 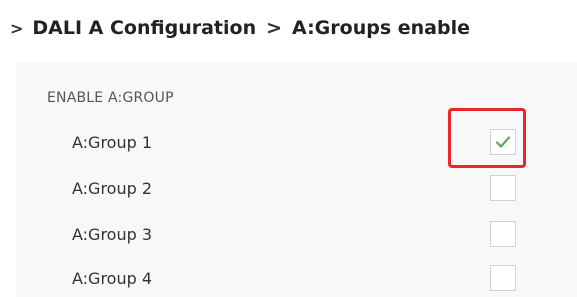 What do you see at coordinates (112, 234) in the screenshot?
I see `group-label: A:Group 3` at bounding box center [112, 234].